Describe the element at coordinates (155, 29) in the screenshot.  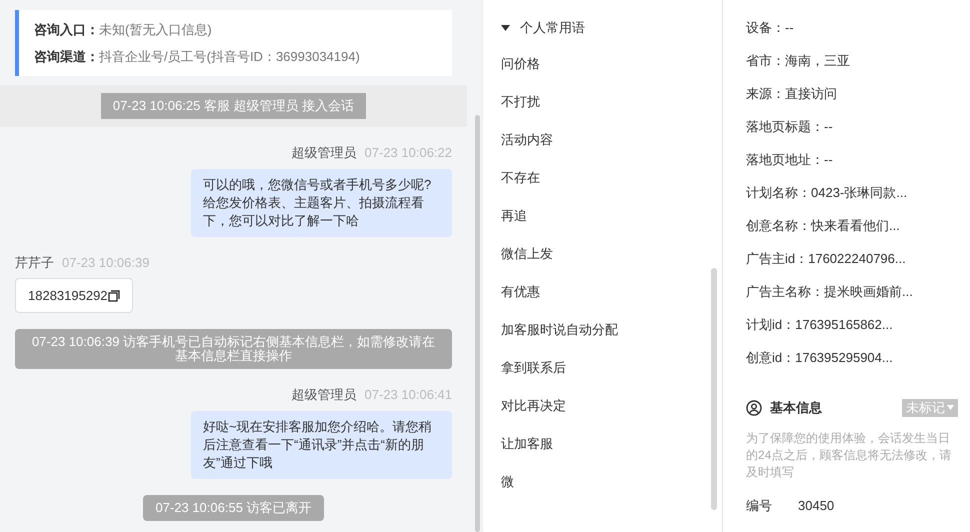
I see `info-value: 未知(暂无入口信息)` at that location.